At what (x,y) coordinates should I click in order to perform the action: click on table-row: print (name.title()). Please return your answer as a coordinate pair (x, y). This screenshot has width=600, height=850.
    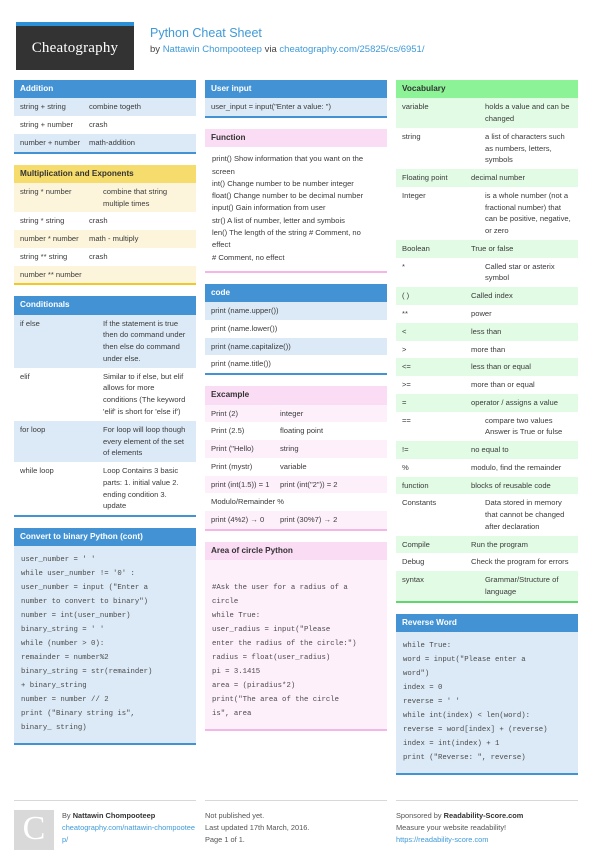
    Looking at the image, I should click on (296, 364).